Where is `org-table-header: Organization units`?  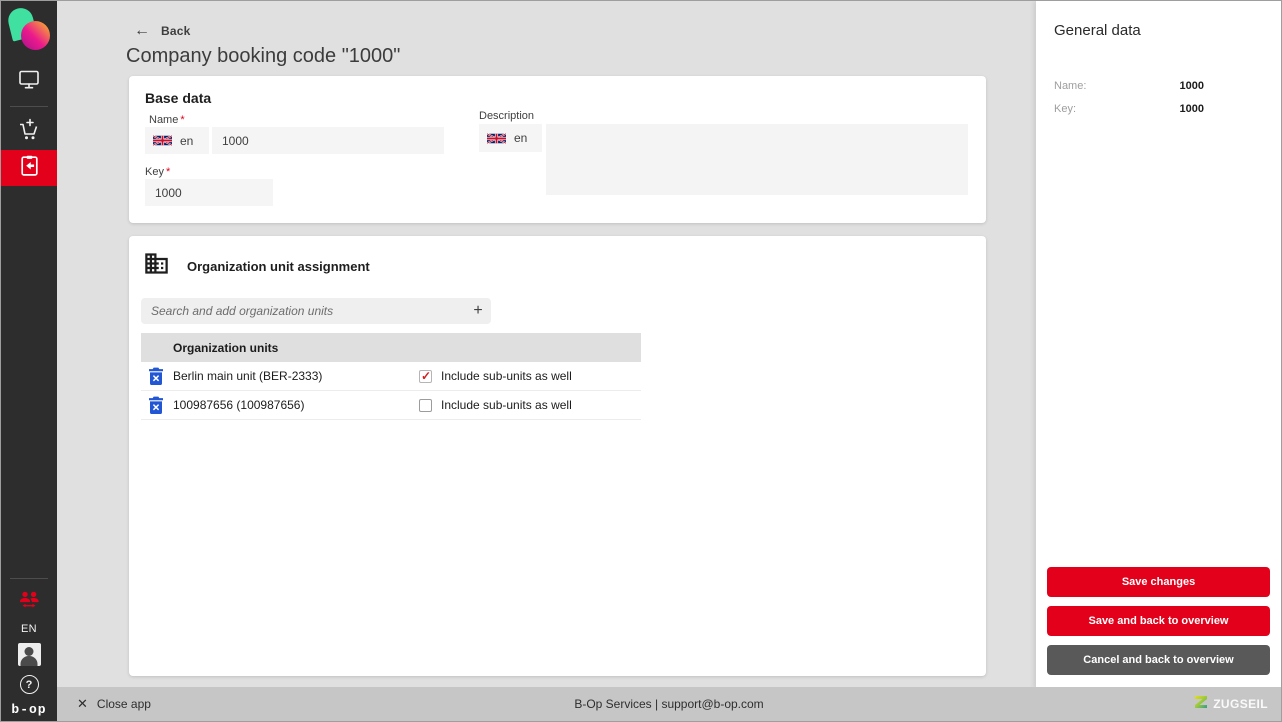 org-table-header: Organization units is located at coordinates (391, 347).